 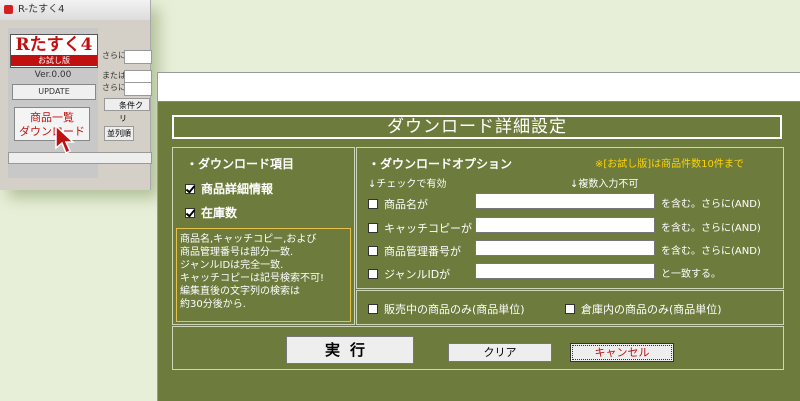 What do you see at coordinates (8, 9) in the screenshot?
I see `app-icon` at bounding box center [8, 9].